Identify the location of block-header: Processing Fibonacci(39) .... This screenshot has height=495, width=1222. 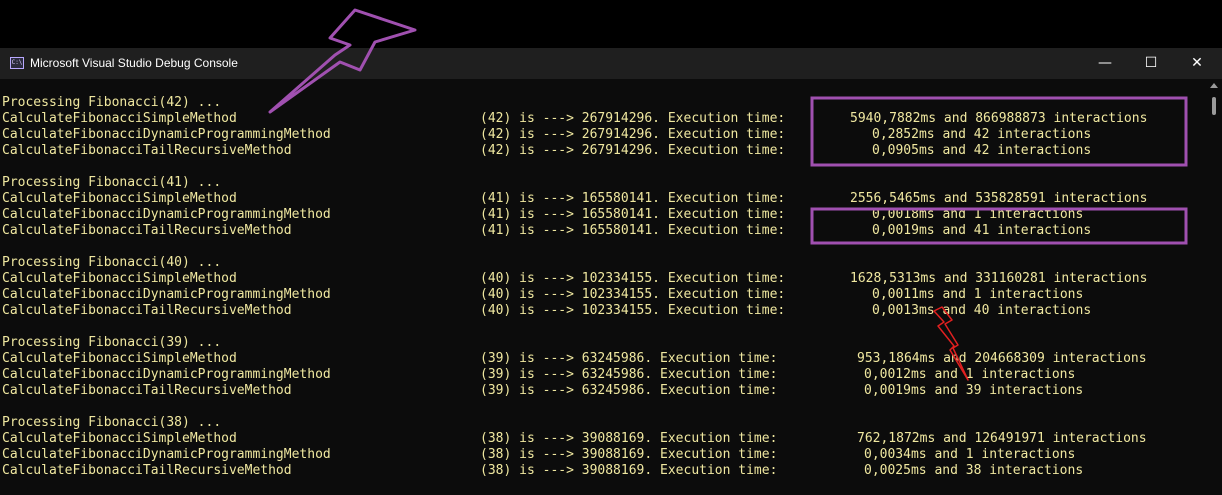
(112, 342).